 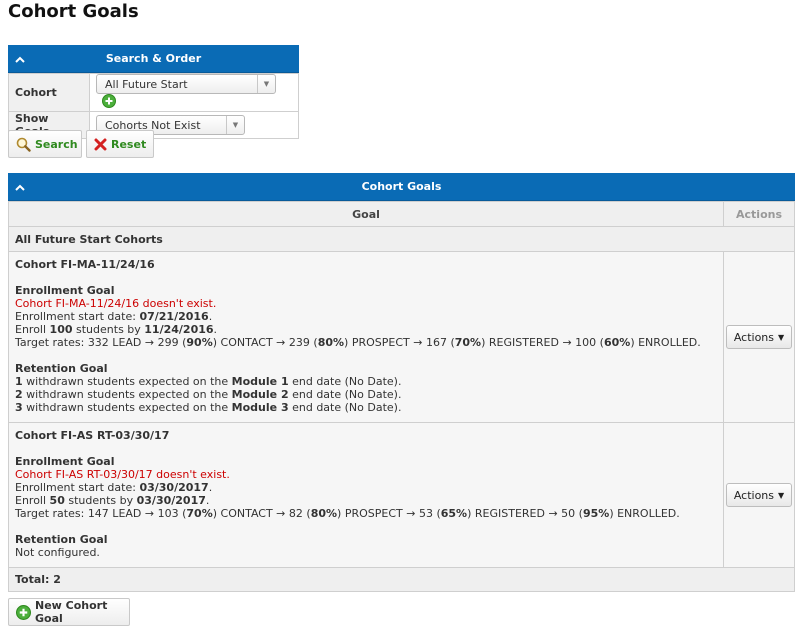 What do you see at coordinates (56, 144) in the screenshot?
I see `search-button-label: Search` at bounding box center [56, 144].